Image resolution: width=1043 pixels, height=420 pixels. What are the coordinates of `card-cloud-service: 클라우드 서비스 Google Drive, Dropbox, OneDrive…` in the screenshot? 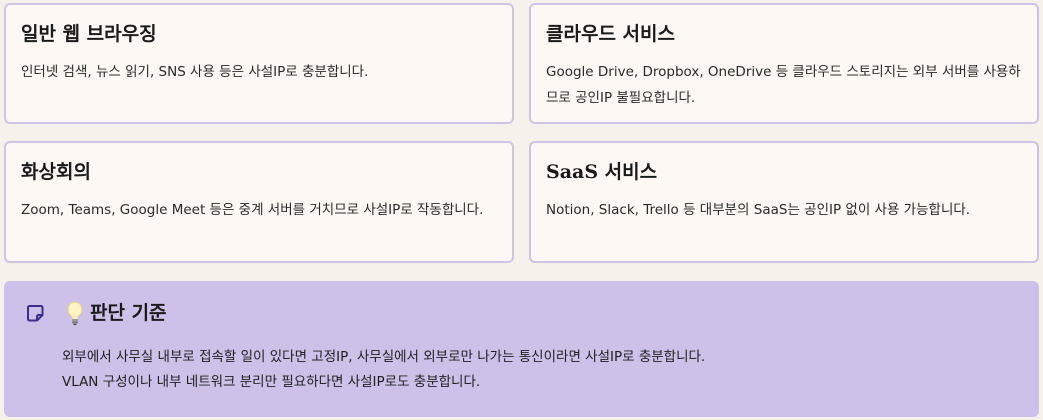 It's located at (784, 63).